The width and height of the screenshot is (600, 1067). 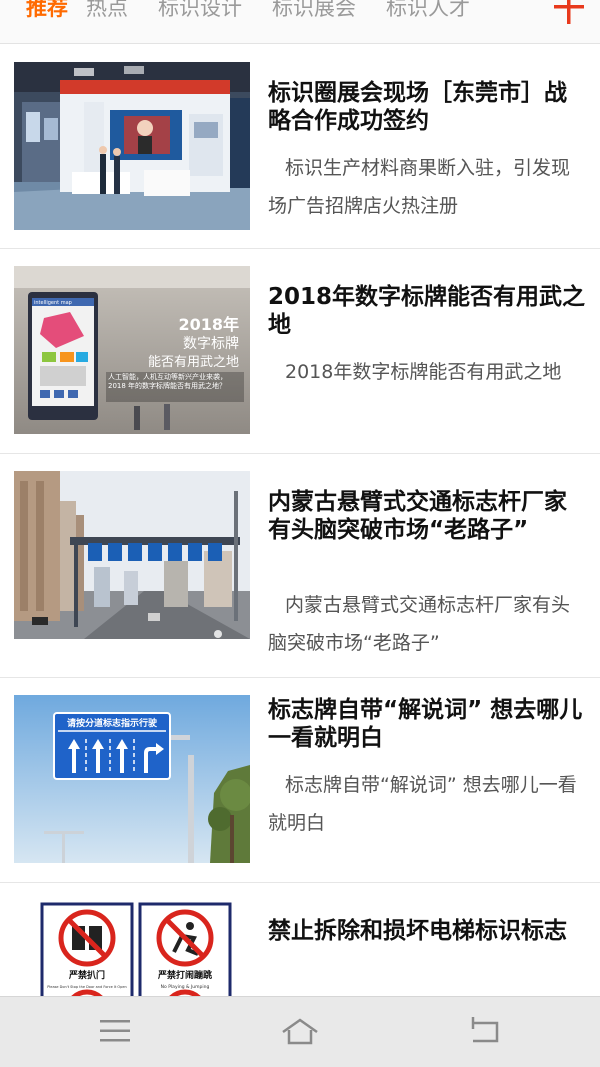 I want to click on kiosk-header-text: intelligent map, so click(x=53, y=303).